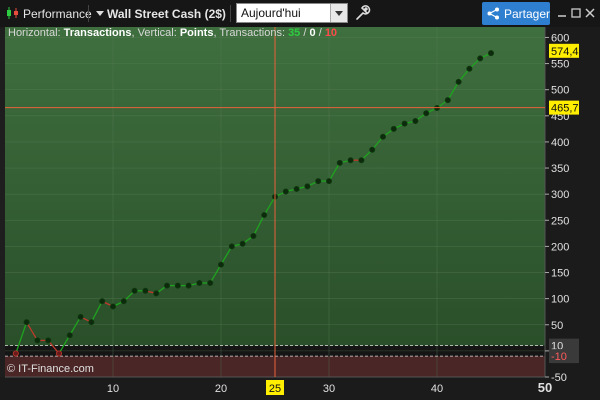 This screenshot has height=400, width=600. What do you see at coordinates (560, 300) in the screenshot?
I see `y-tick-label: 100` at bounding box center [560, 300].